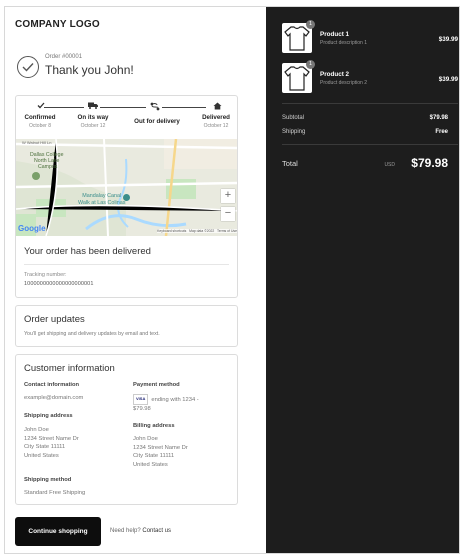  Describe the element at coordinates (343, 83) in the screenshot. I see `product-description: Product description 2` at that location.